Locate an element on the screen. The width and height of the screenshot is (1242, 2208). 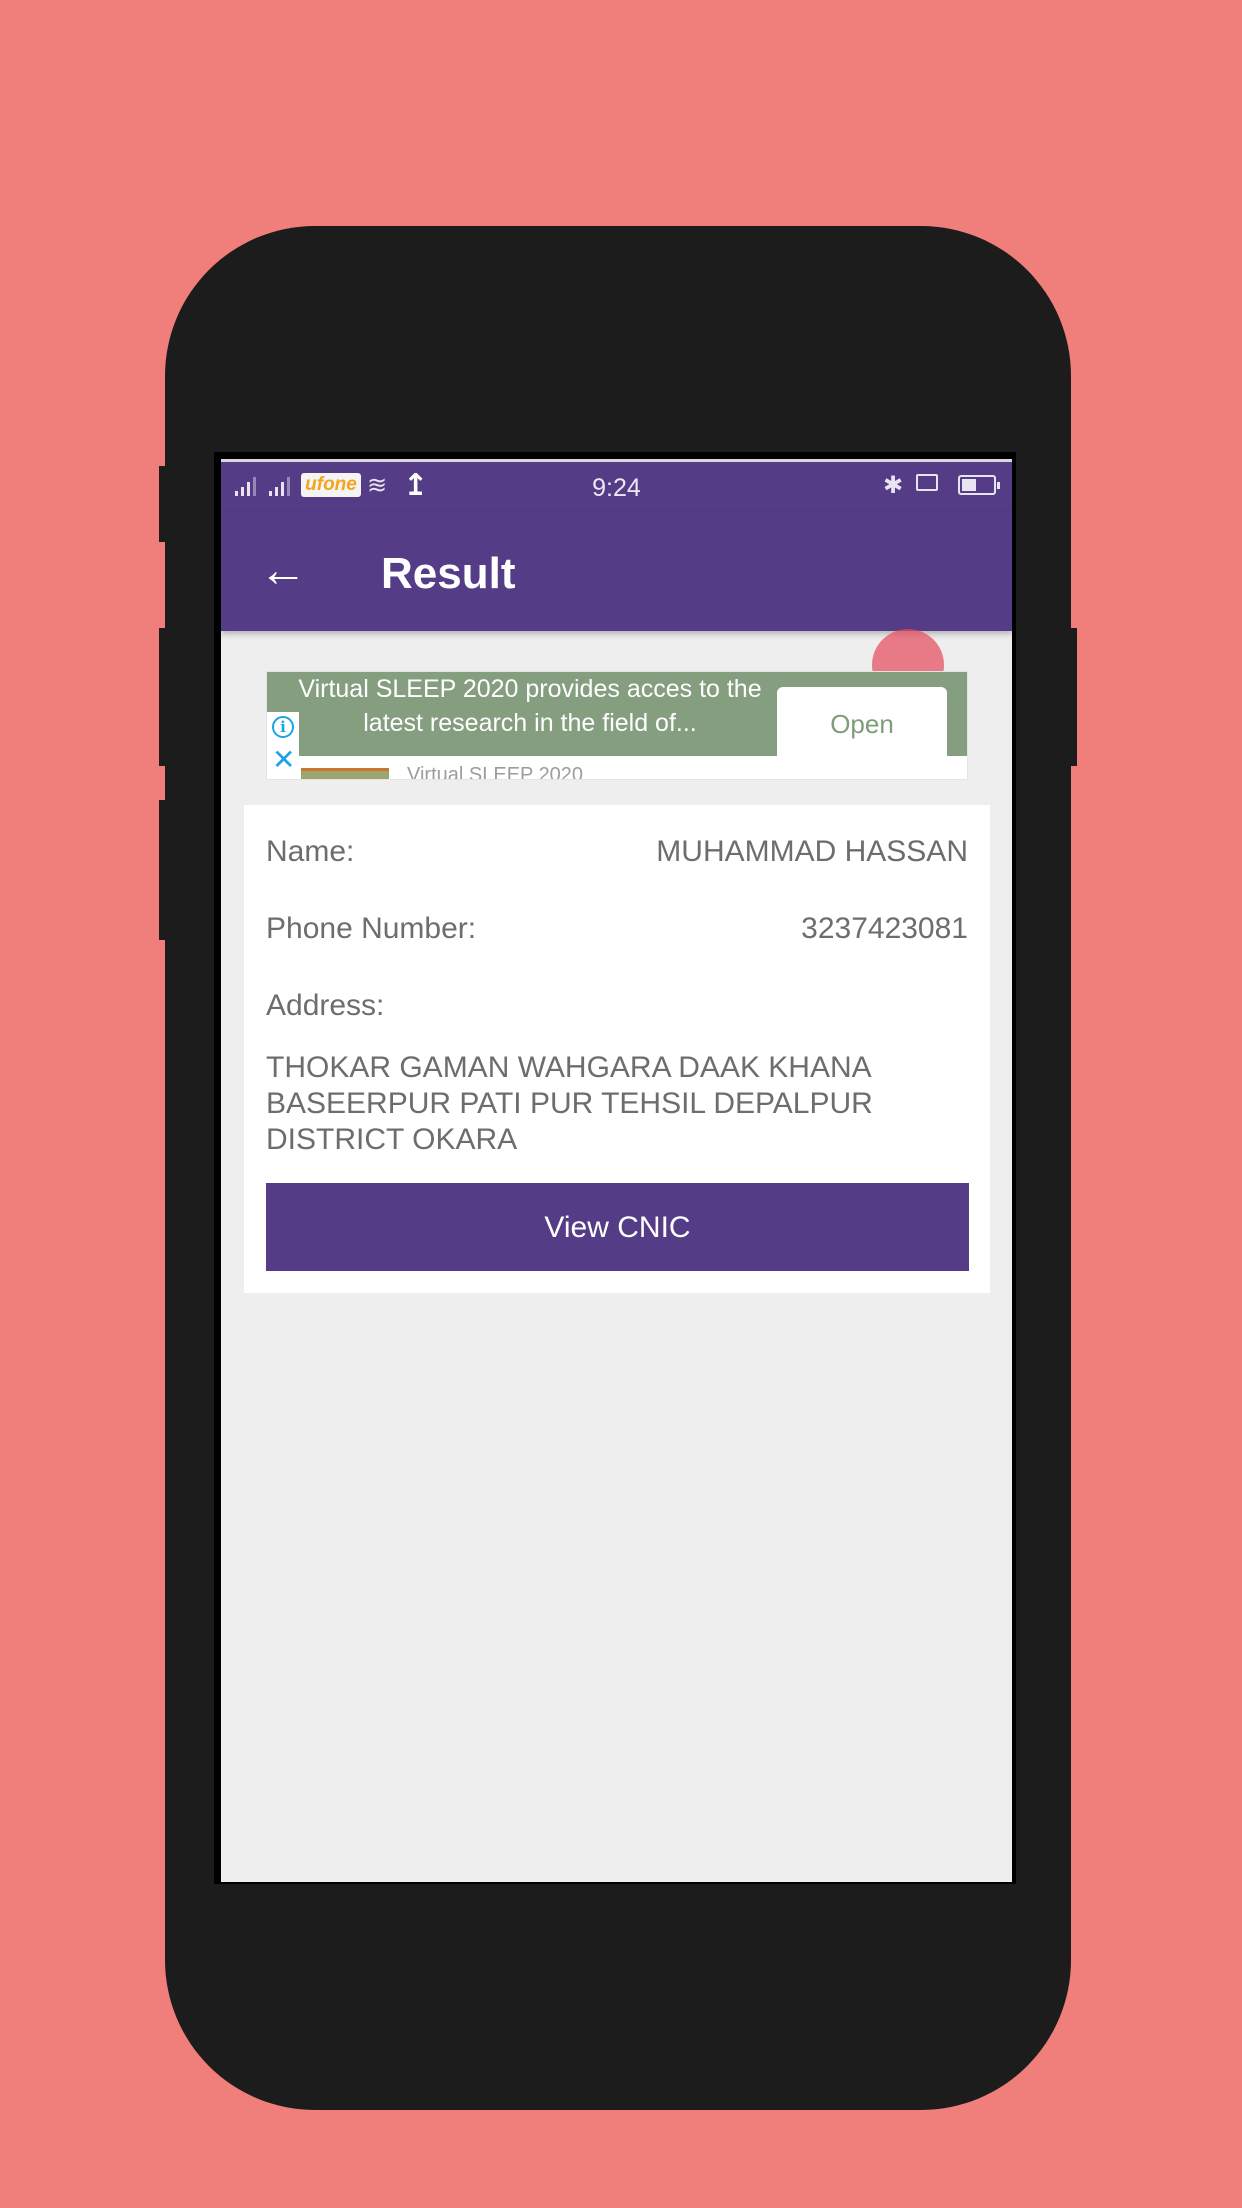
close-icon: ✕ is located at coordinates (283, 760).